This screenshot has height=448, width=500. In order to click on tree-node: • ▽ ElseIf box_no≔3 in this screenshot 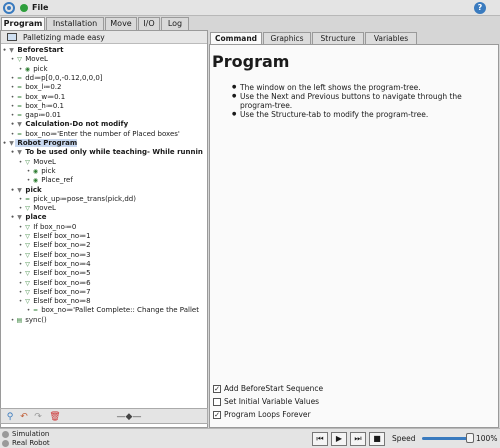, I will do `click(54, 255)`.